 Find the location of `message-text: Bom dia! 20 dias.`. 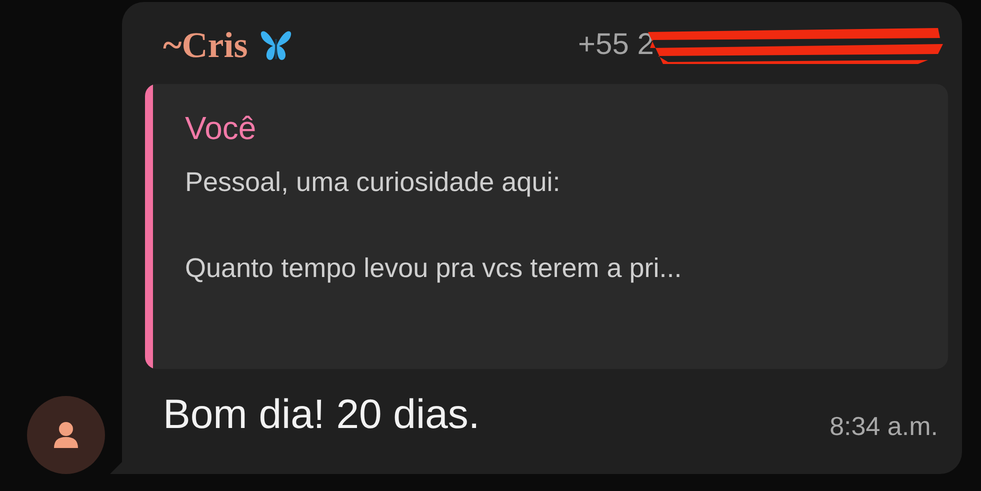

message-text: Bom dia! 20 dias. is located at coordinates (321, 414).